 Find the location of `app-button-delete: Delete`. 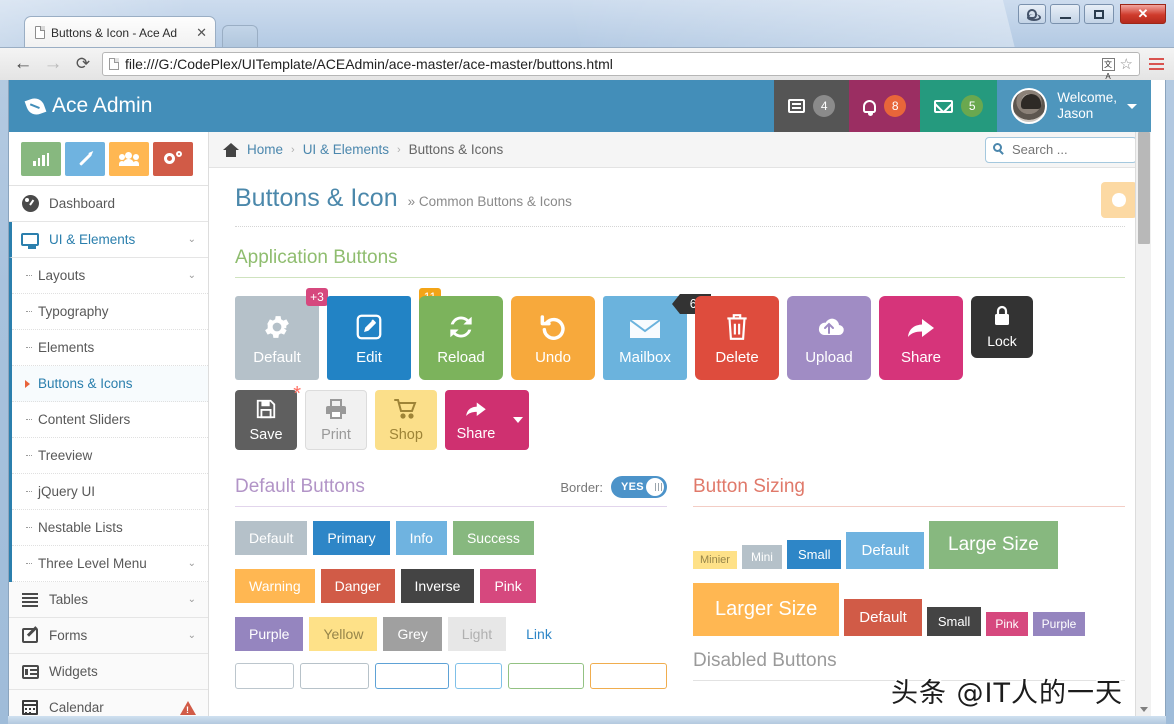

app-button-delete: Delete is located at coordinates (737, 338).